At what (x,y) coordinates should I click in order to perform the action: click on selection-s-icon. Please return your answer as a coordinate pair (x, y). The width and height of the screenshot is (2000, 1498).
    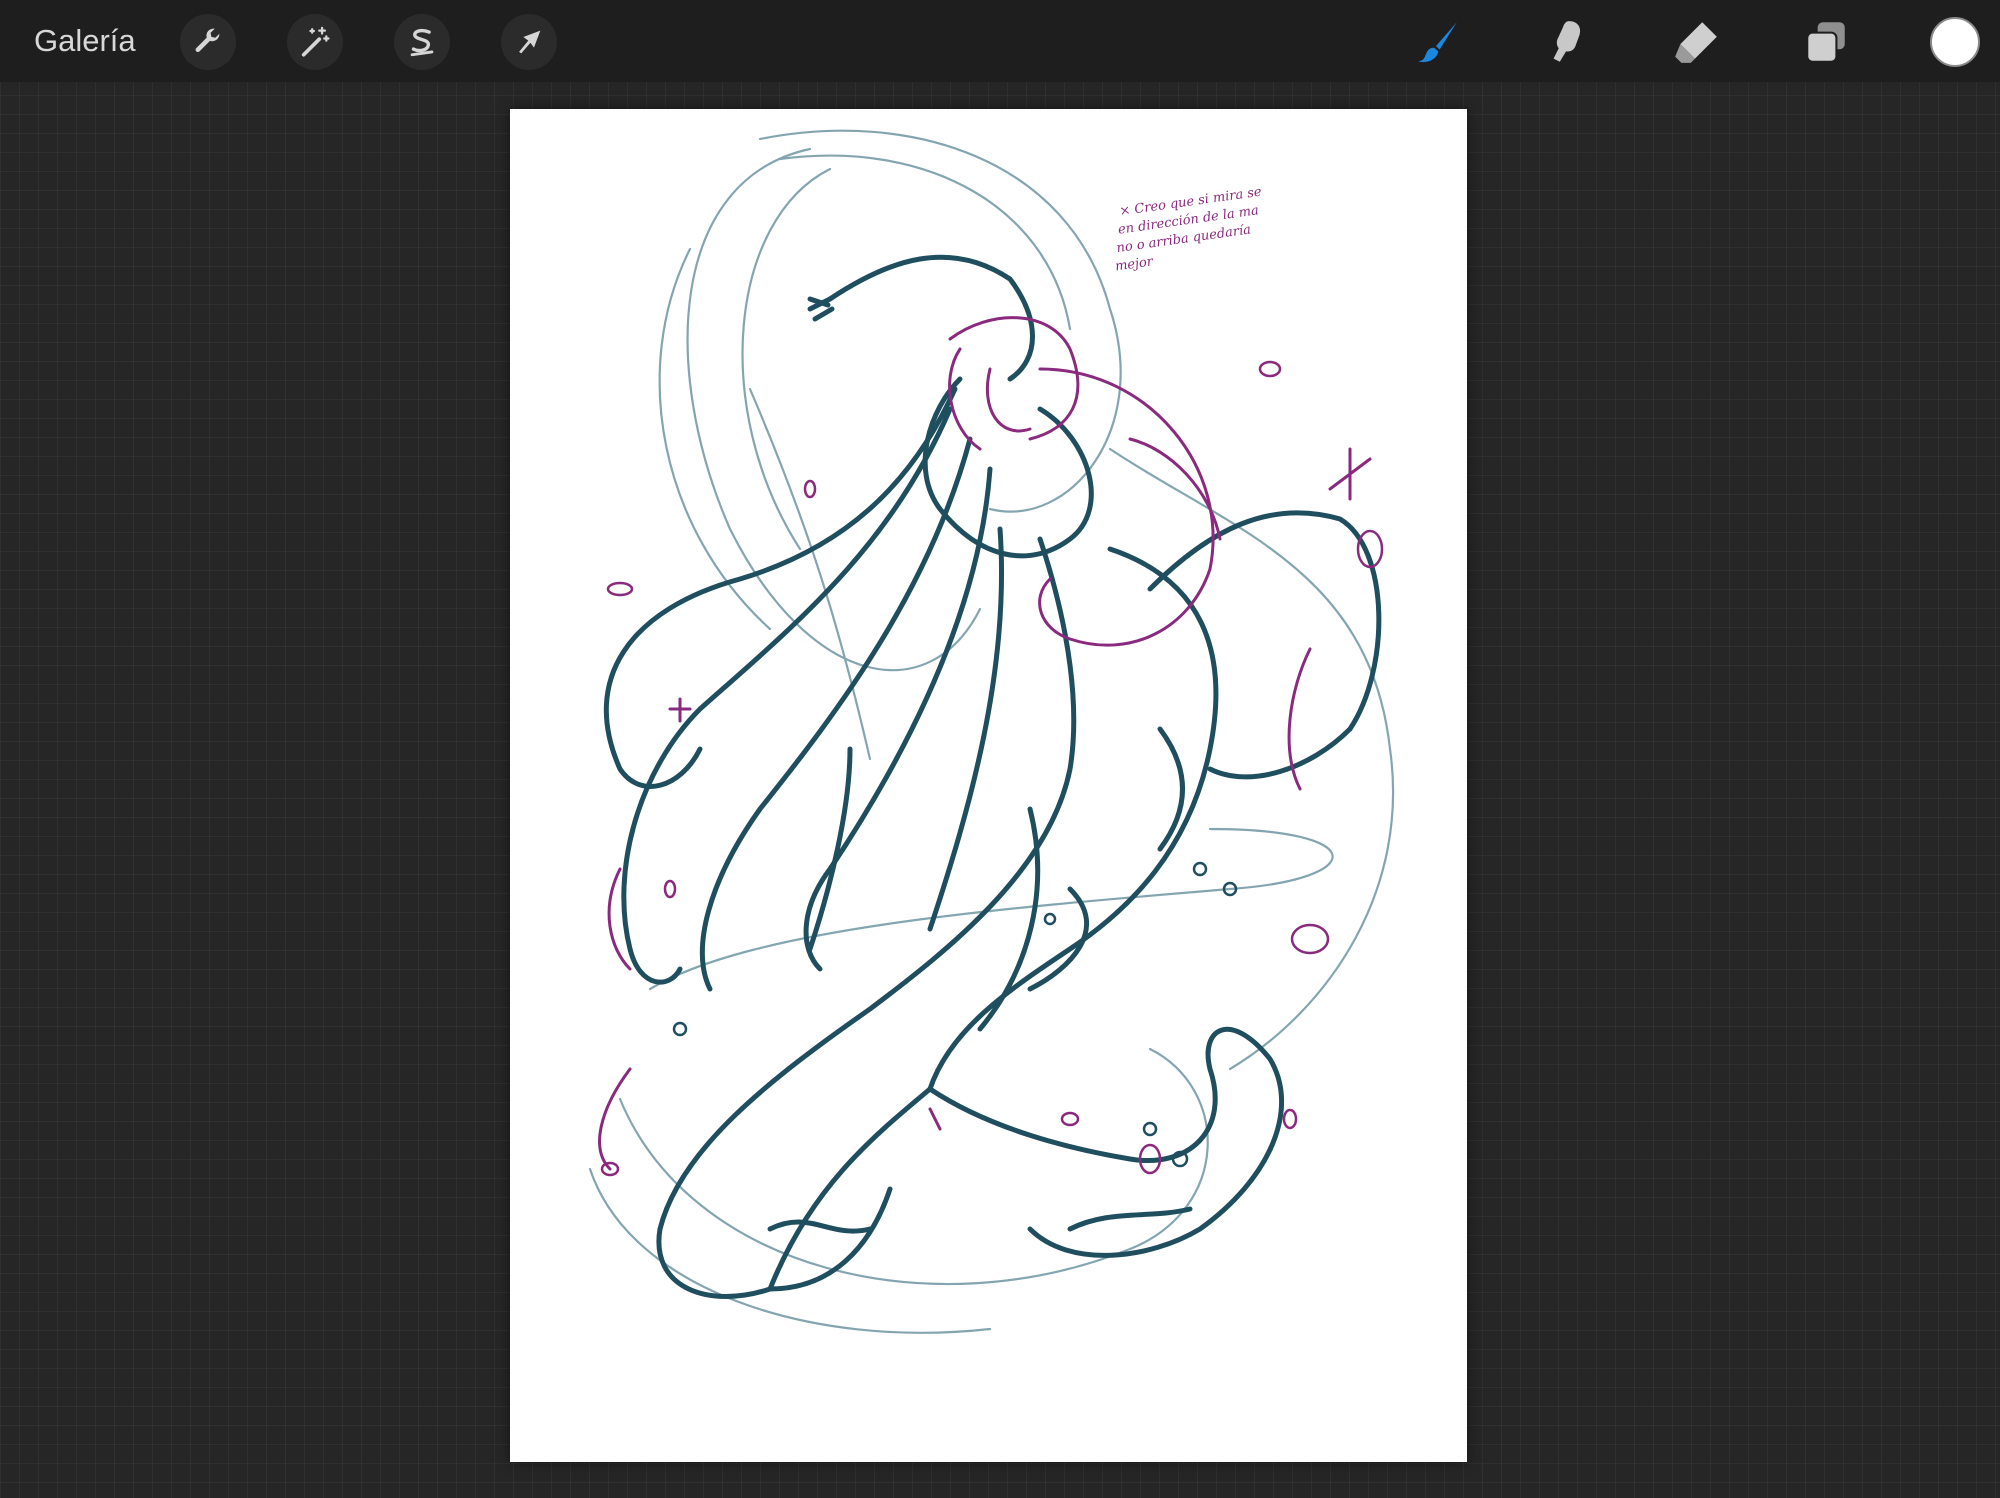
    Looking at the image, I should click on (422, 42).